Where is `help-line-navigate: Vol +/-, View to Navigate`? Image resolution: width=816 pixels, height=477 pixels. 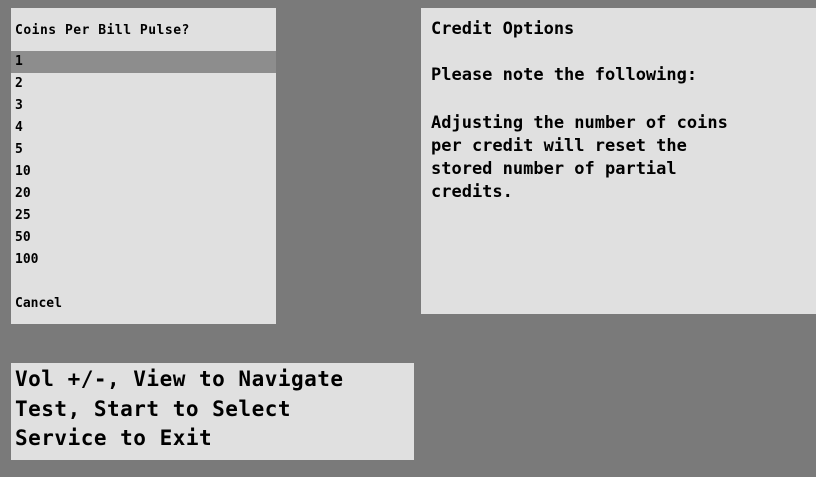 help-line-navigate: Vol +/-, View to Navigate is located at coordinates (179, 379).